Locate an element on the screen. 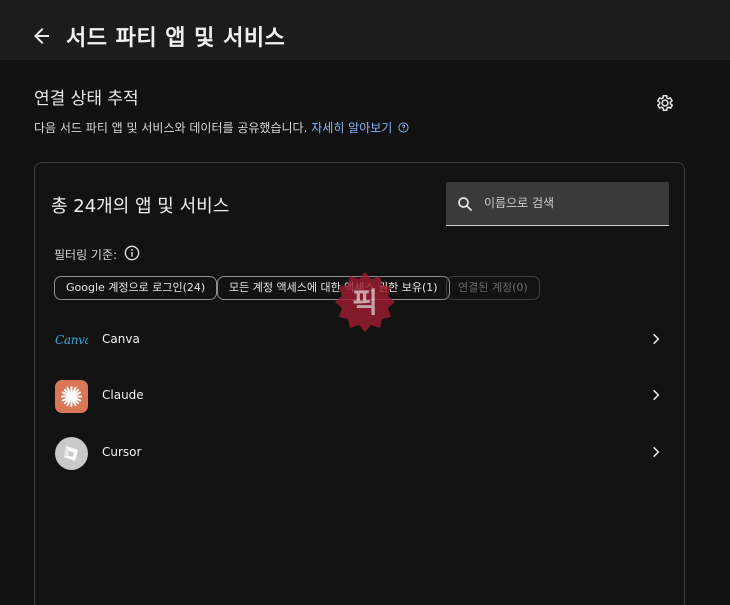 The height and width of the screenshot is (605, 730). learn-more-label: 자세히 알아보기 is located at coordinates (352, 128).